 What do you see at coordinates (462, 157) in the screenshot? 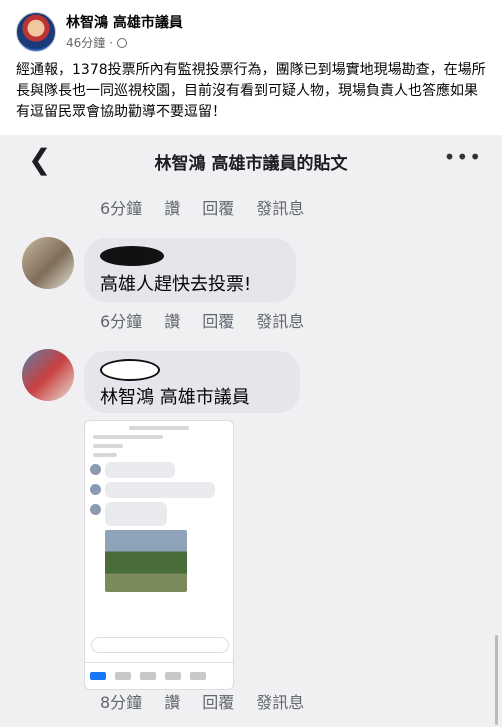
I see `more-icon: •••` at bounding box center [462, 157].